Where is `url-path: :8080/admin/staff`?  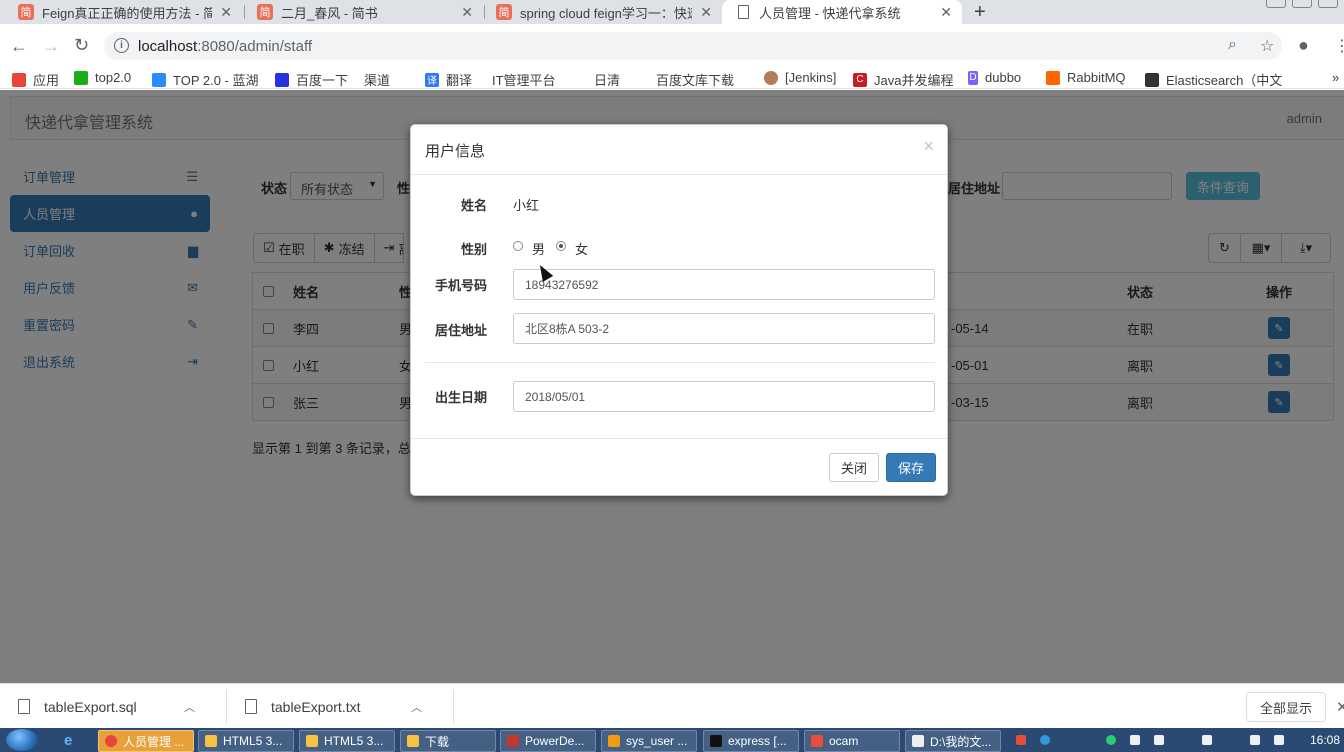
url-path: :8080/admin/staff is located at coordinates (255, 46).